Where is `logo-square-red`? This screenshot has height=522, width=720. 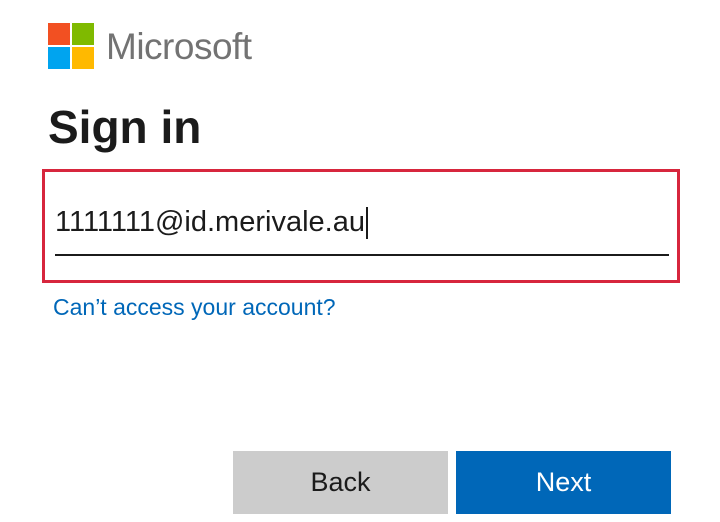 logo-square-red is located at coordinates (59, 34).